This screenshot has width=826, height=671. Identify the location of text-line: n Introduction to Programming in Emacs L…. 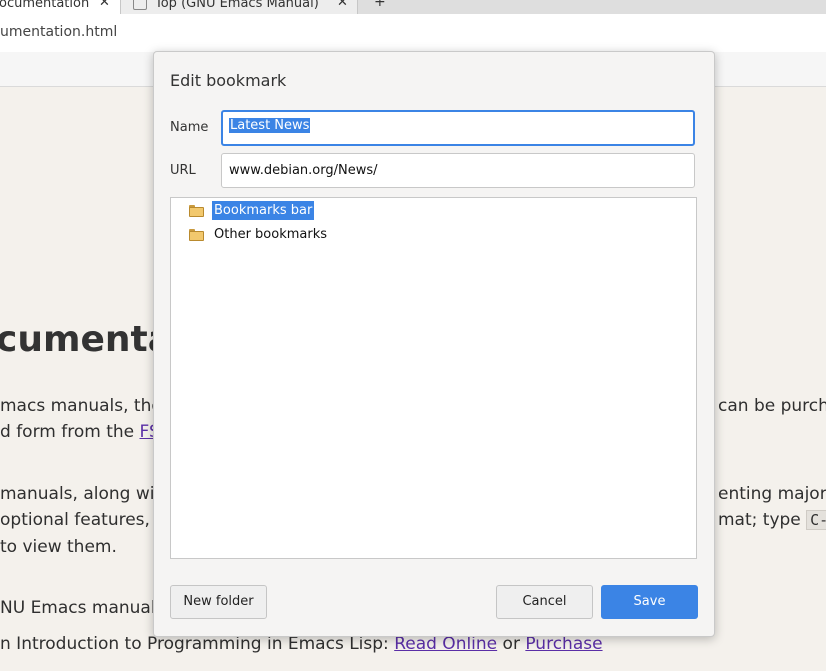
(301, 644).